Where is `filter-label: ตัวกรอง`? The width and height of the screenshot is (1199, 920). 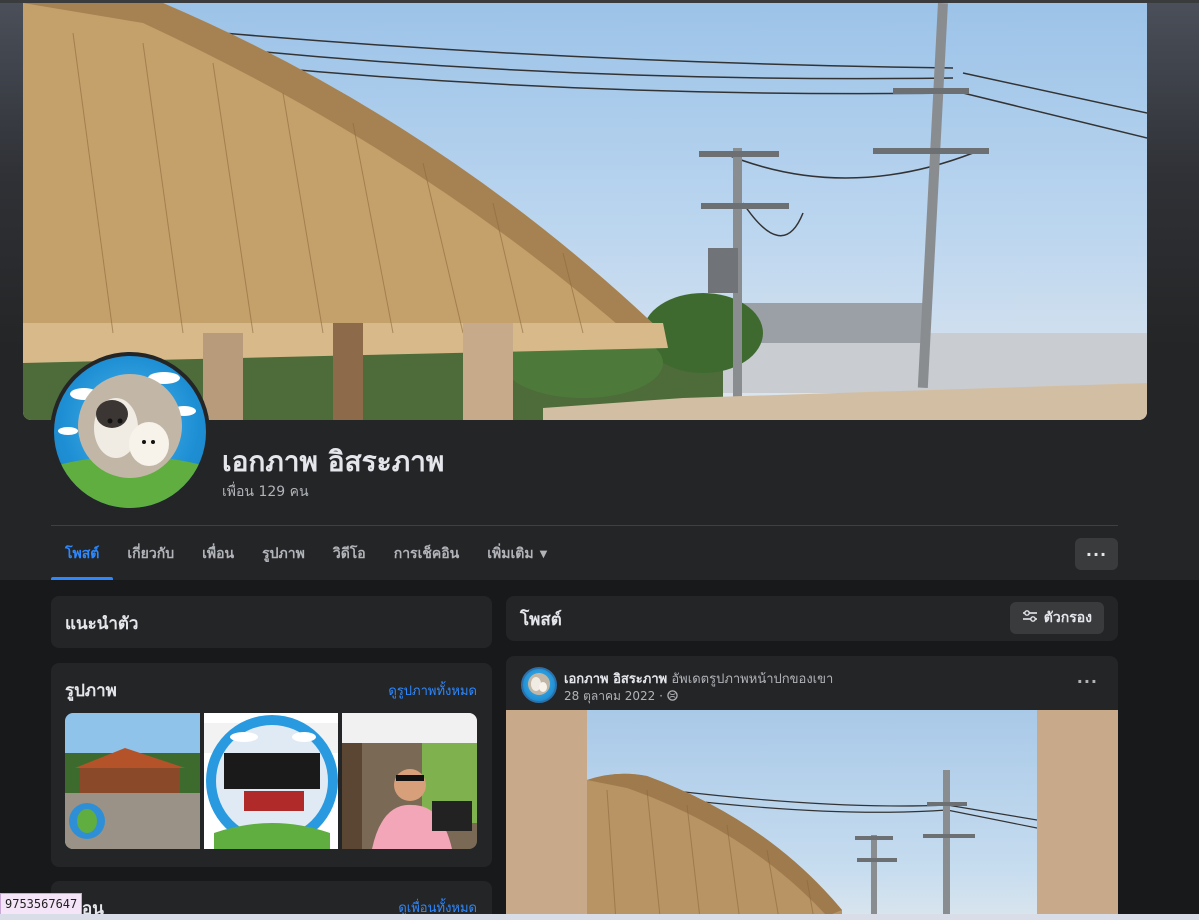 filter-label: ตัวกรอง is located at coordinates (1067, 618).